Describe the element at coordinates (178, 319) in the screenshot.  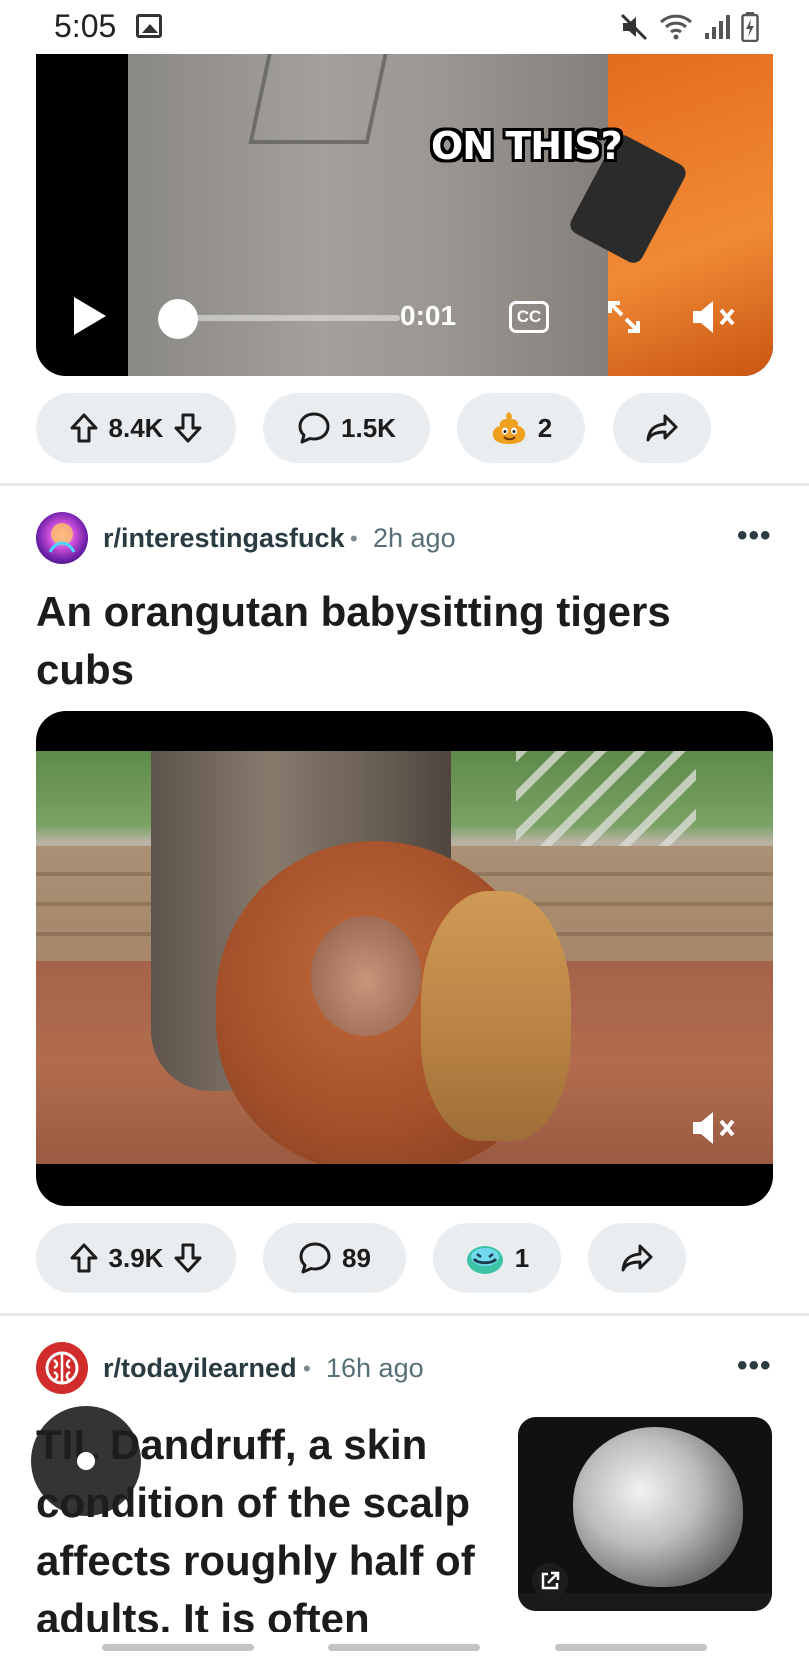
I see `video-scrubber-handle` at that location.